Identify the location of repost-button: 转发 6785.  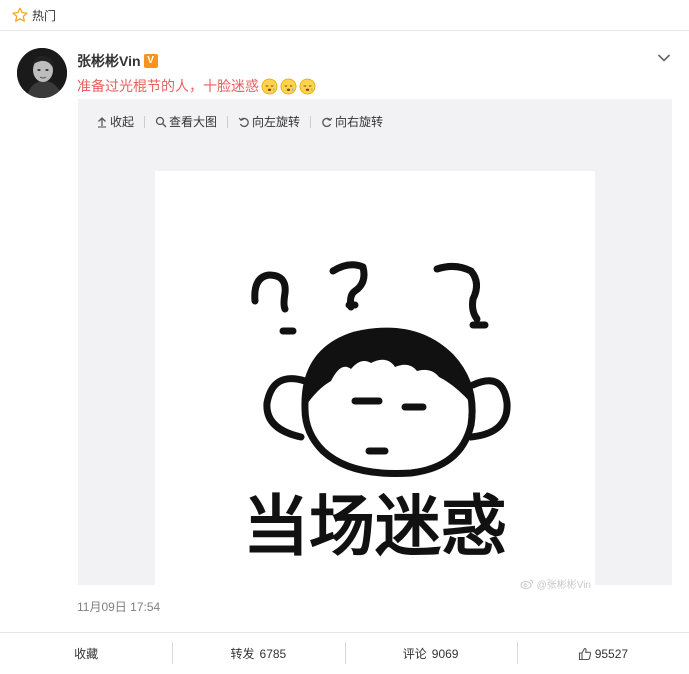
(258, 653).